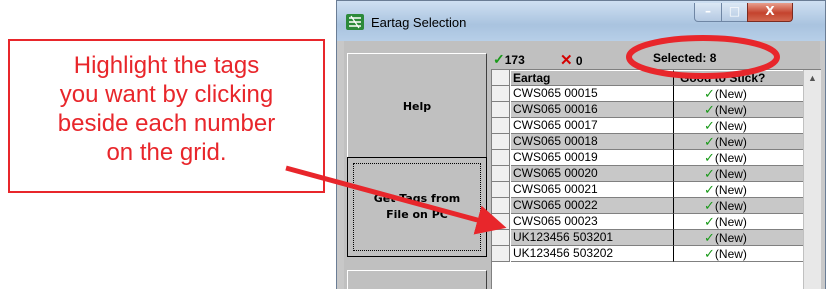 This screenshot has width=834, height=289. I want to click on close-button: X, so click(770, 12).